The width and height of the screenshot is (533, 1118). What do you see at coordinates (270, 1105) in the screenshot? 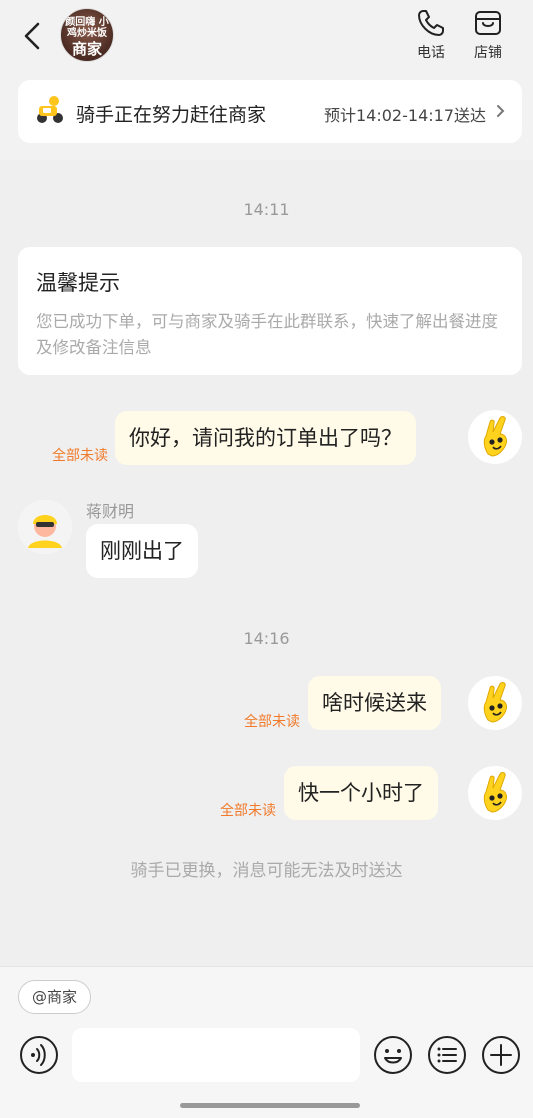
I see `home-indicator` at bounding box center [270, 1105].